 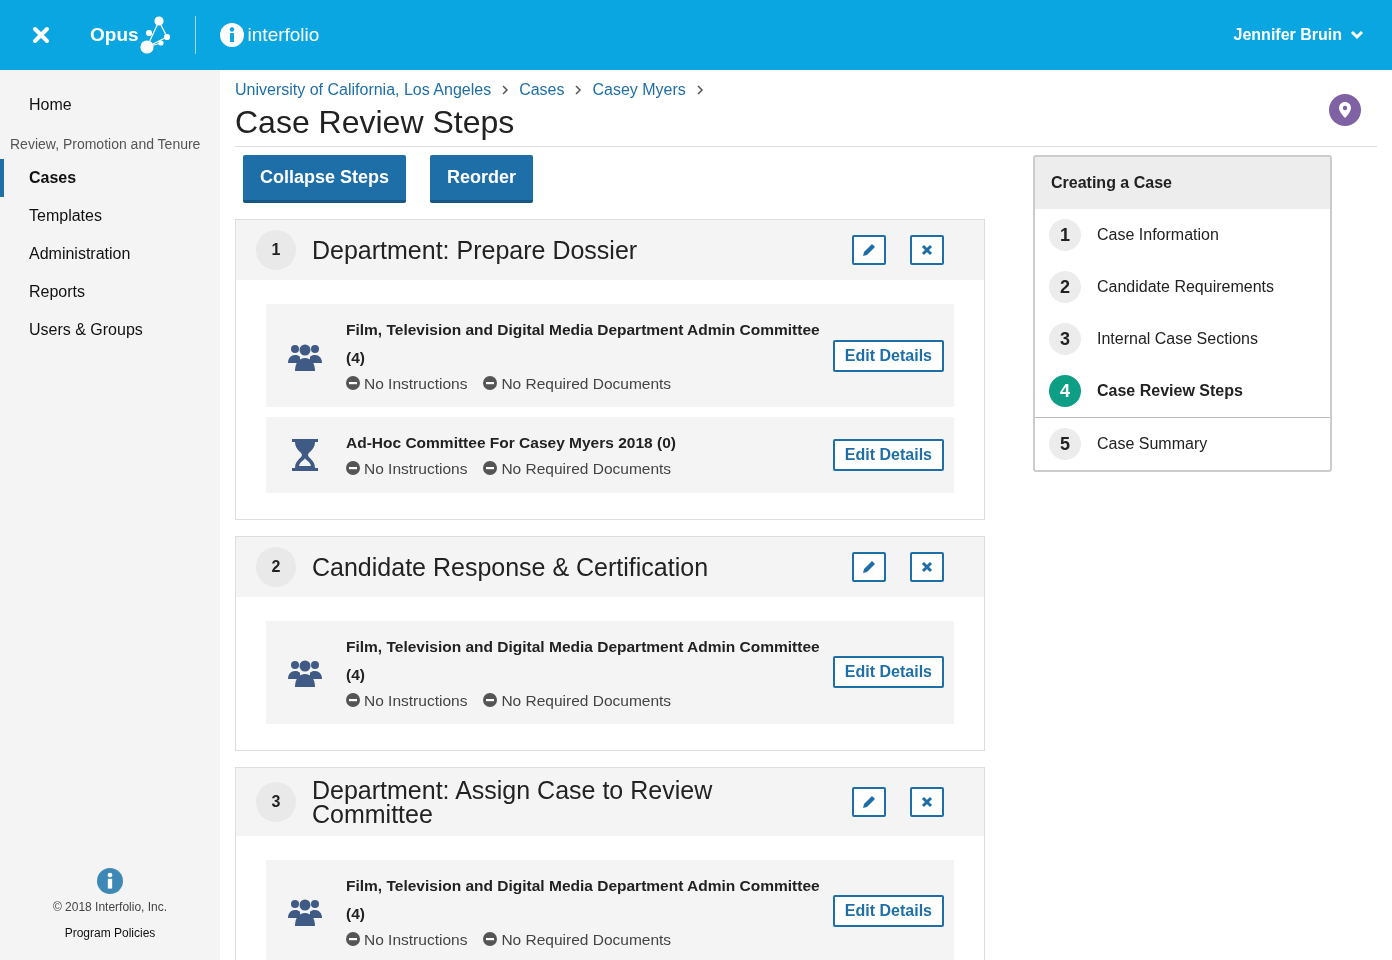 What do you see at coordinates (639, 90) in the screenshot?
I see `breadcrumb-link: Casey Myers` at bounding box center [639, 90].